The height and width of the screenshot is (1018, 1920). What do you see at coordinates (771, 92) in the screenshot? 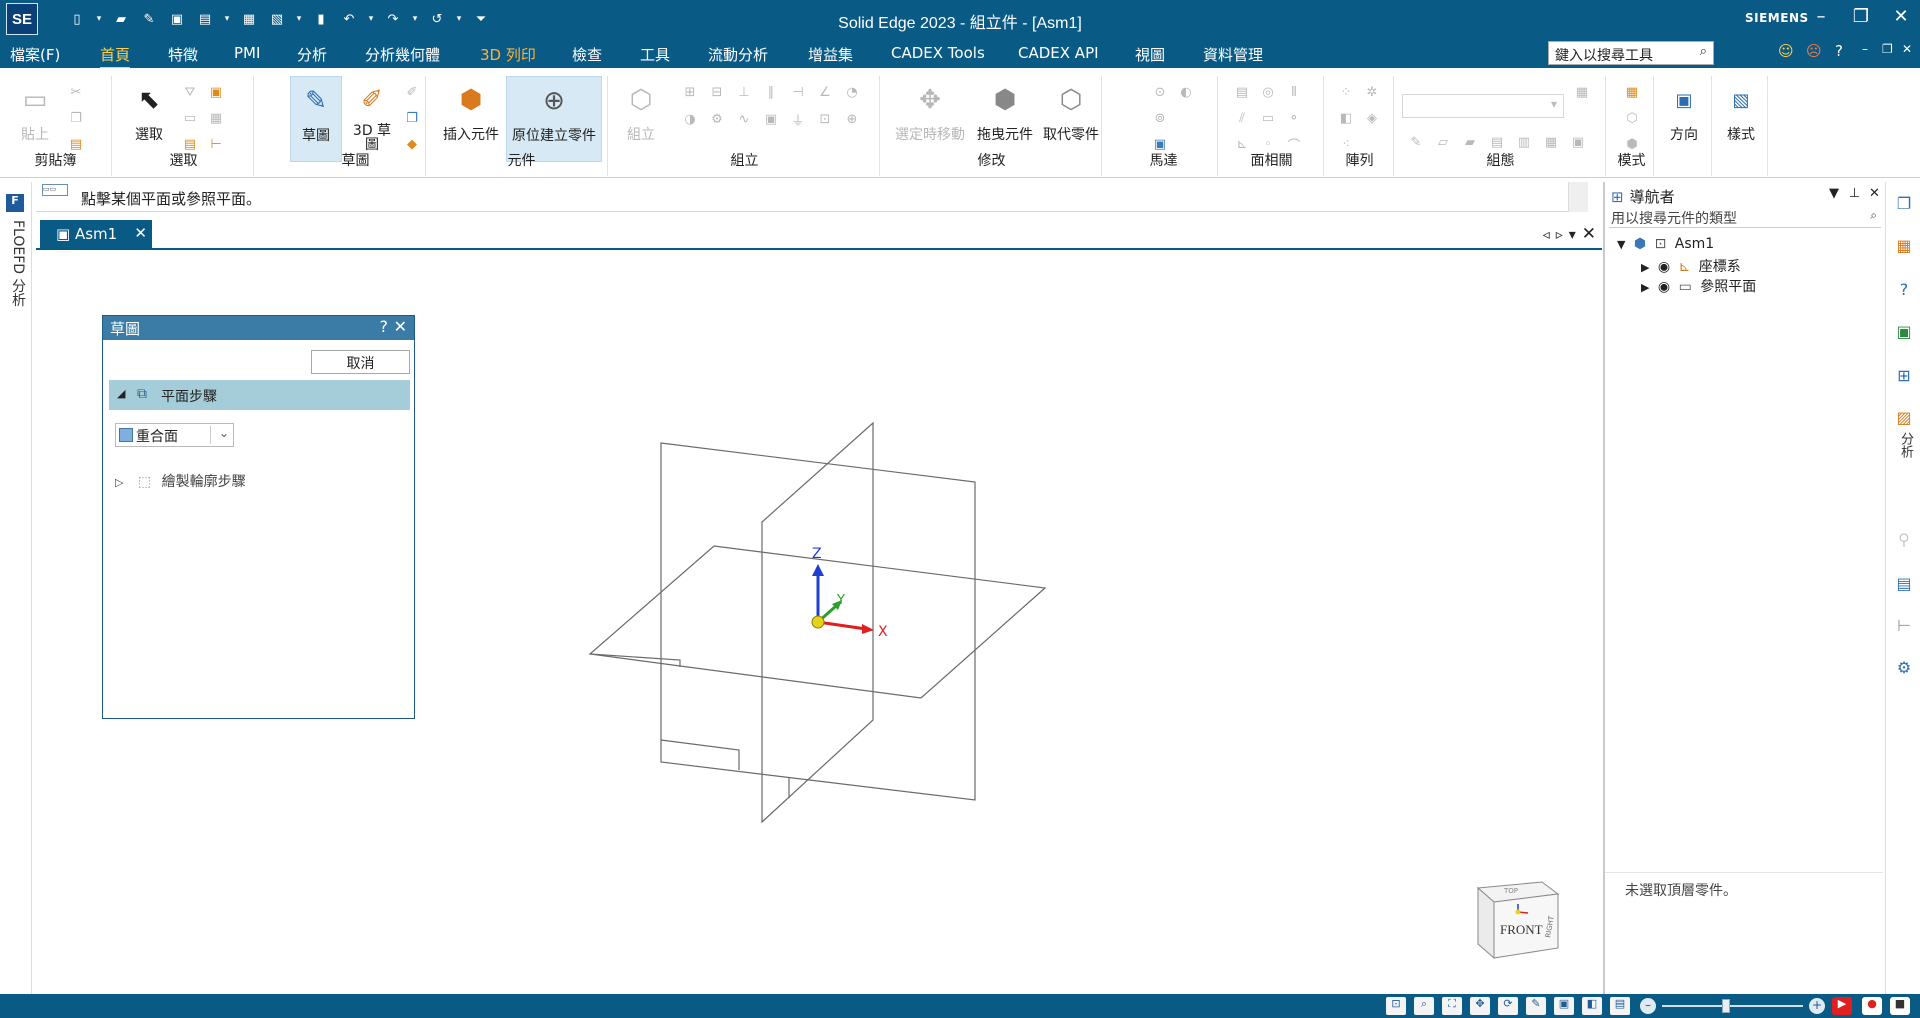
I see `parallel-icon: ∥` at bounding box center [771, 92].